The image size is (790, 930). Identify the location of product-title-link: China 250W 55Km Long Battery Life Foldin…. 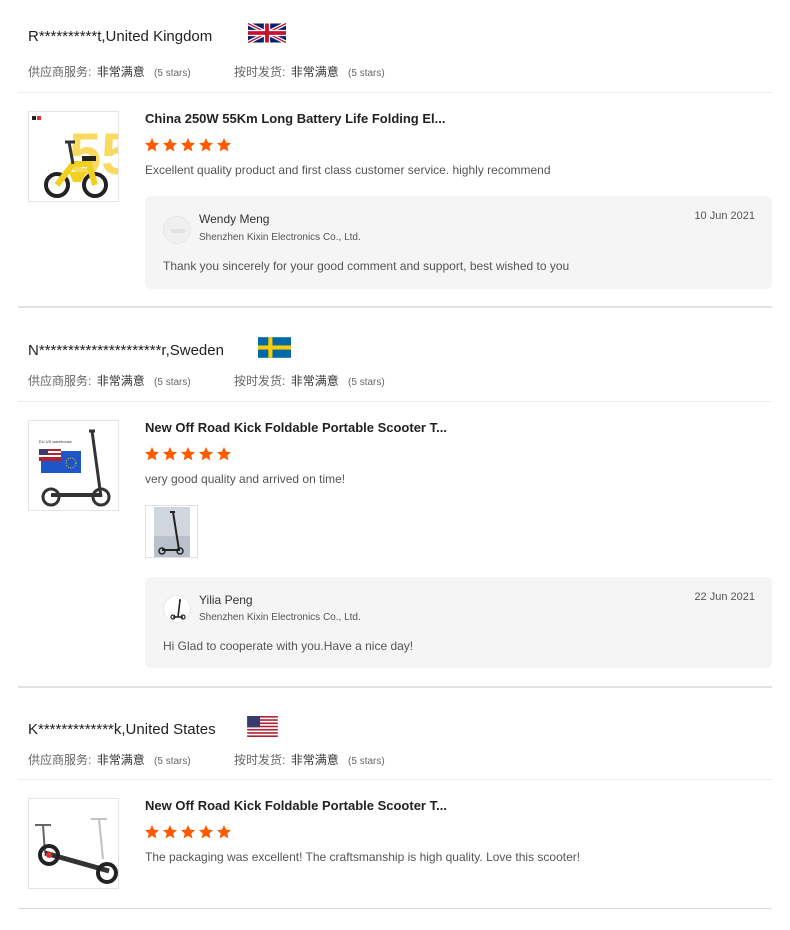
(295, 118).